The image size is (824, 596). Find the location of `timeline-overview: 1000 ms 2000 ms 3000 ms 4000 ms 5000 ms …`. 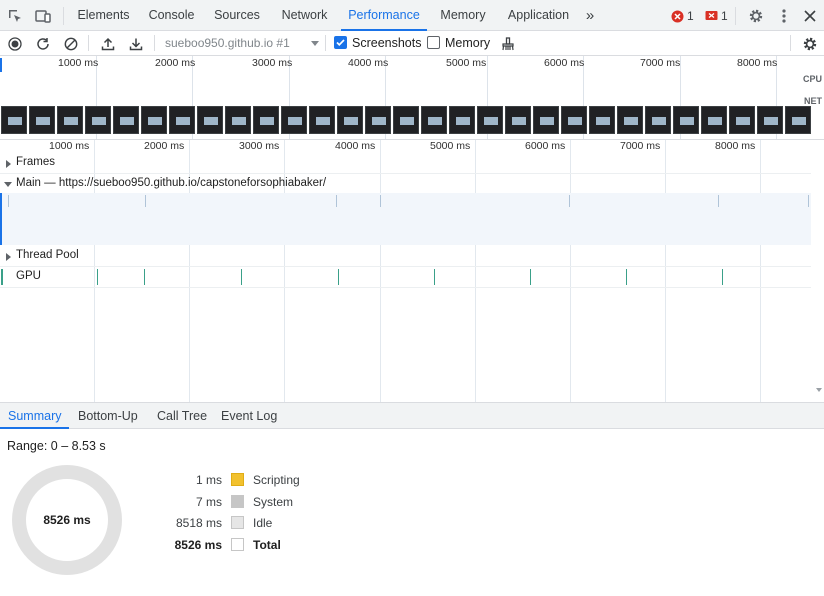

timeline-overview: 1000 ms 2000 ms 3000 ms 4000 ms 5000 ms … is located at coordinates (412, 98).